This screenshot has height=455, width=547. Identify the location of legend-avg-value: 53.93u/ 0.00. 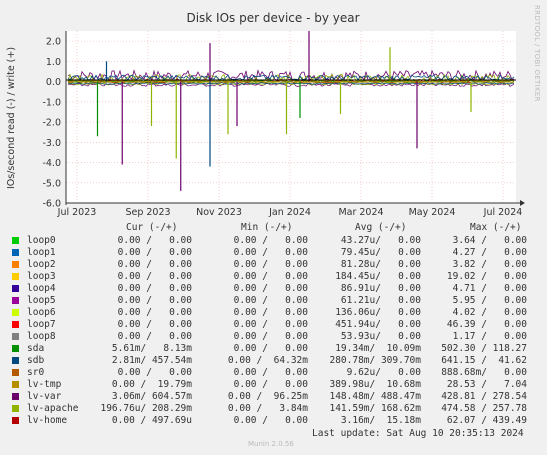
(380, 336).